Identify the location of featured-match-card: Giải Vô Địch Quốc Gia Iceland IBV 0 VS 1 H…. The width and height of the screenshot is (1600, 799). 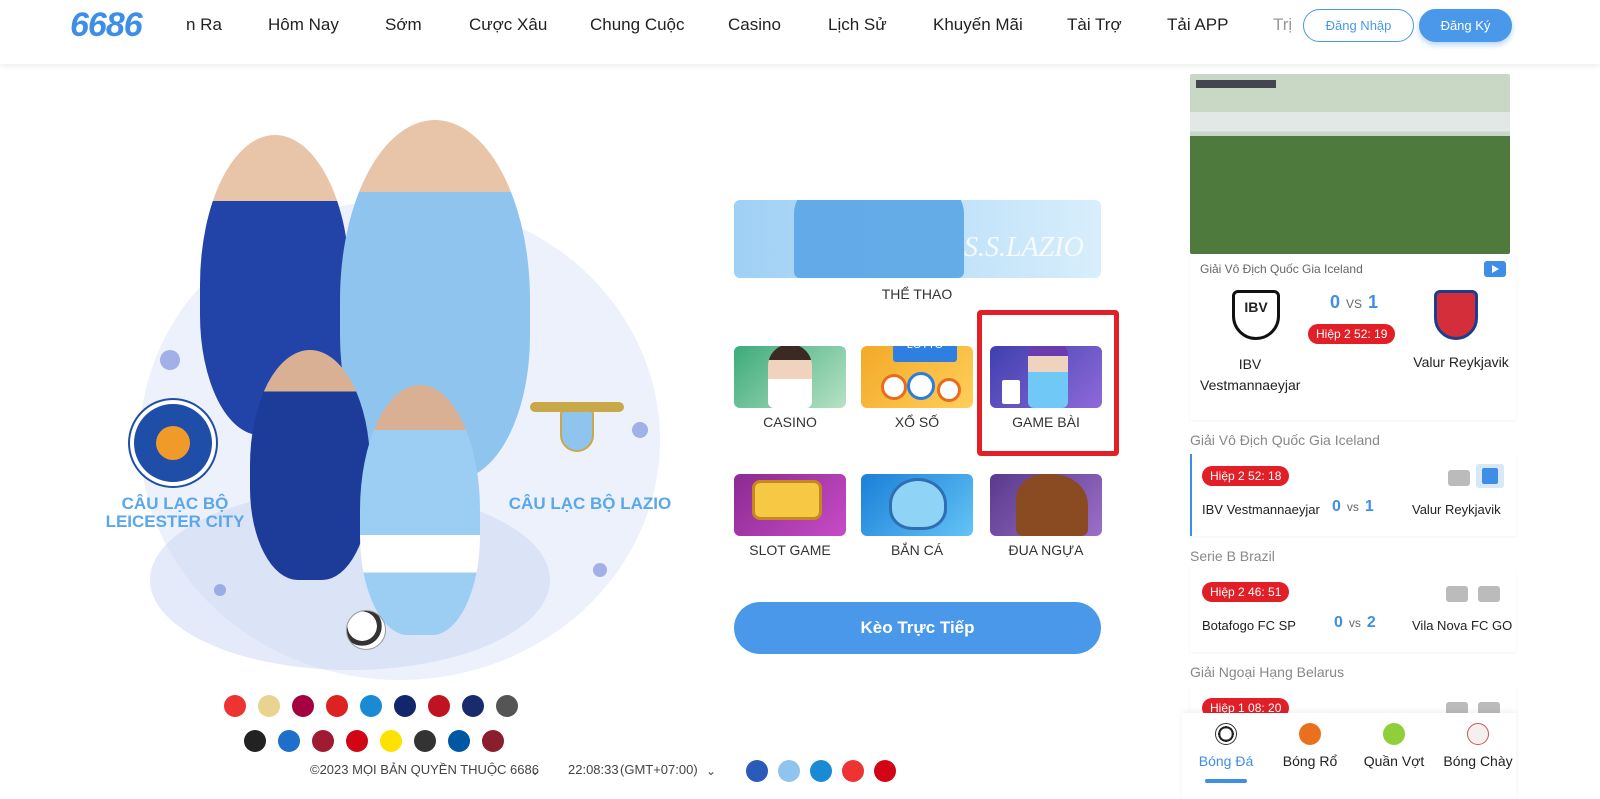
(1353, 337).